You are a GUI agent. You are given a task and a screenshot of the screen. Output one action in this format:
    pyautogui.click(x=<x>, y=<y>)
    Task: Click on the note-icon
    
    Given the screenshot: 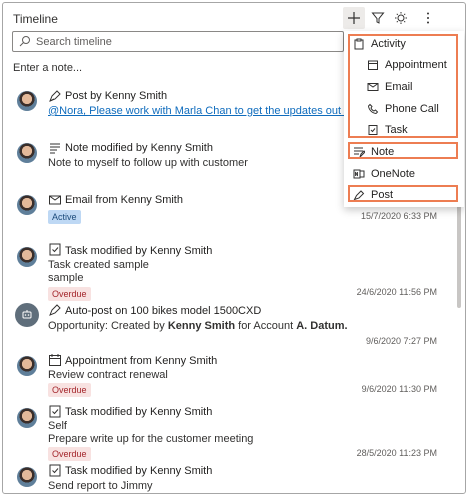 What is the action you would take?
    pyautogui.click(x=55, y=148)
    